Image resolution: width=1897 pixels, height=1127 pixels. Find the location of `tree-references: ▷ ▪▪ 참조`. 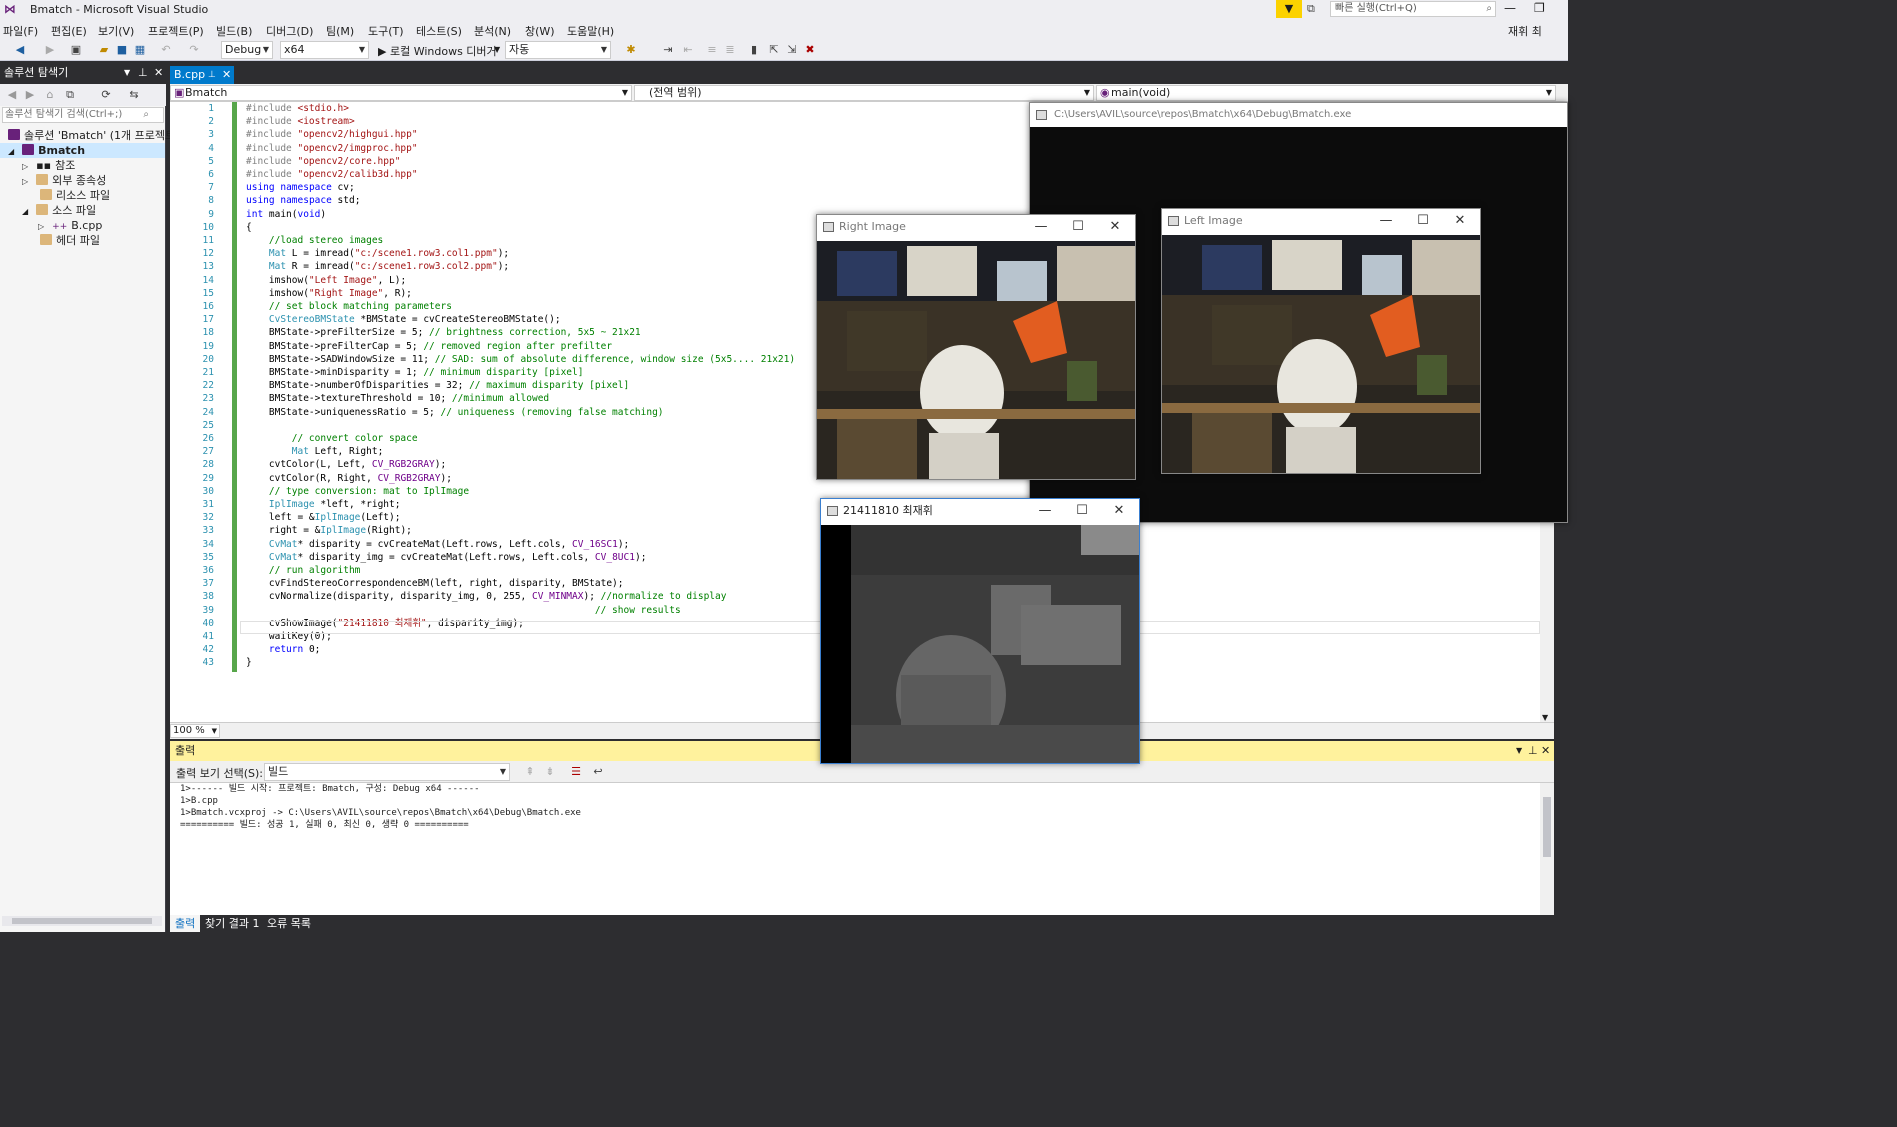

tree-references: ▷ ▪▪ 참조 is located at coordinates (48, 165).